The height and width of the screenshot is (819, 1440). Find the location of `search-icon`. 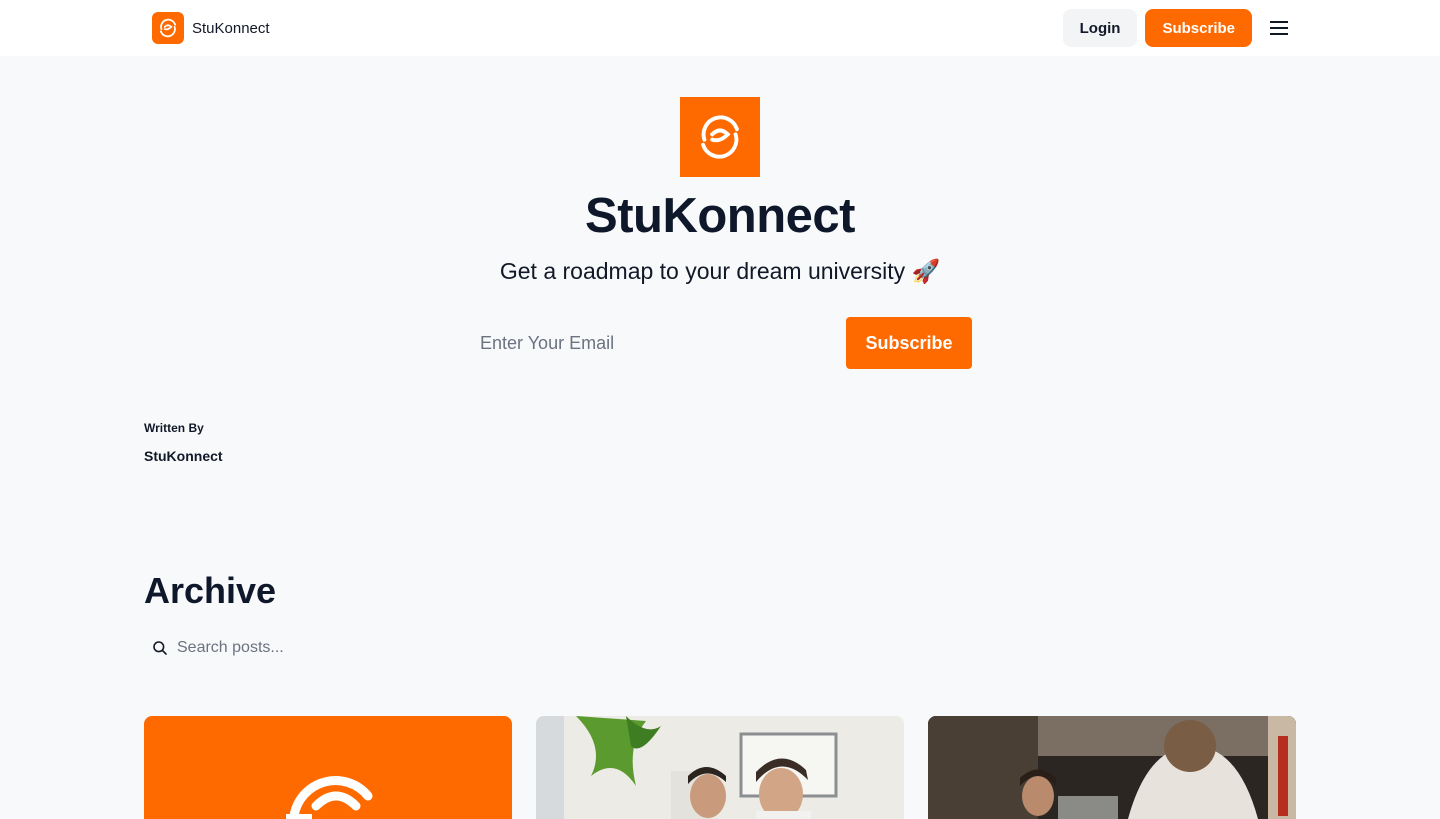

search-icon is located at coordinates (160, 648).